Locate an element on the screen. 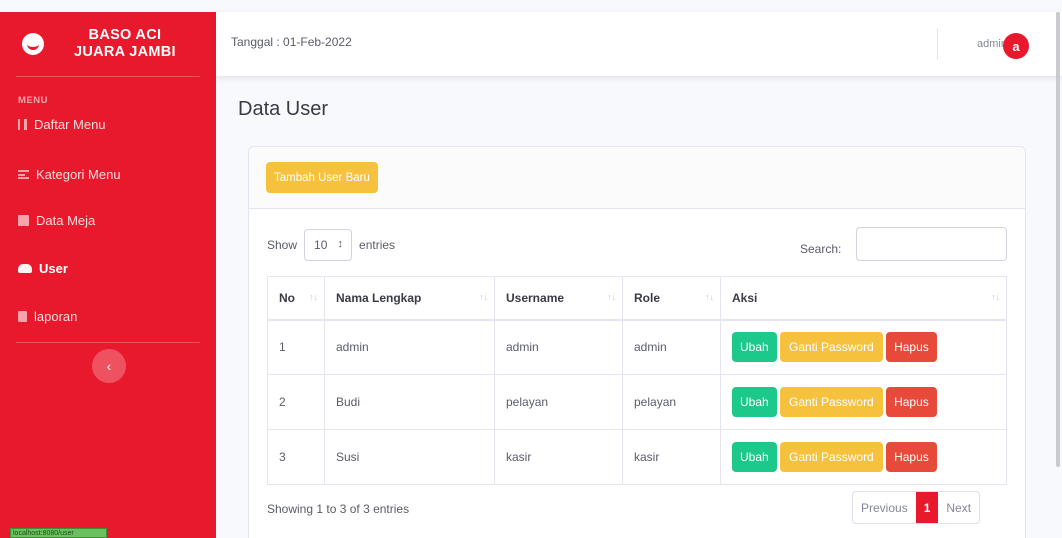 Image resolution: width=1062 pixels, height=538 pixels. sidebar-item-label: Daftar Menu is located at coordinates (70, 124).